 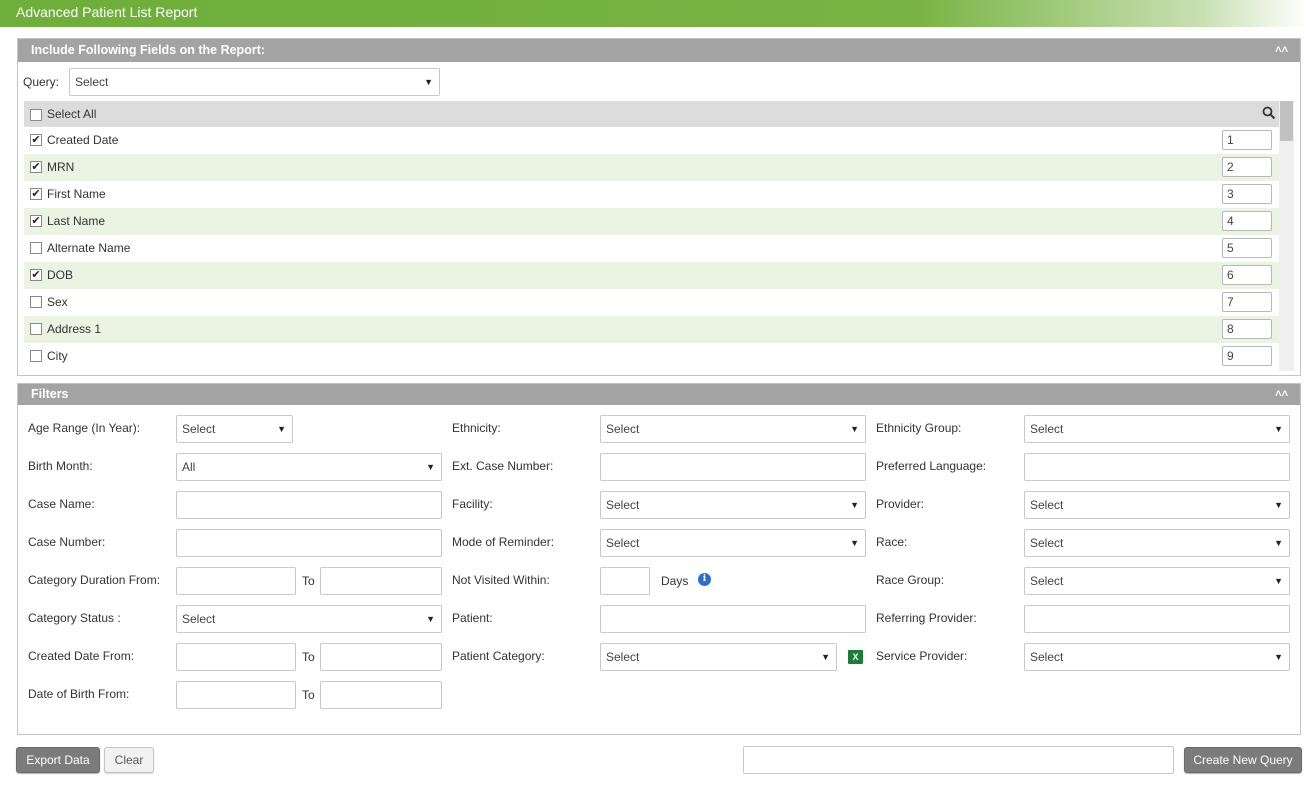 I want to click on field-label: City, so click(x=57, y=356).